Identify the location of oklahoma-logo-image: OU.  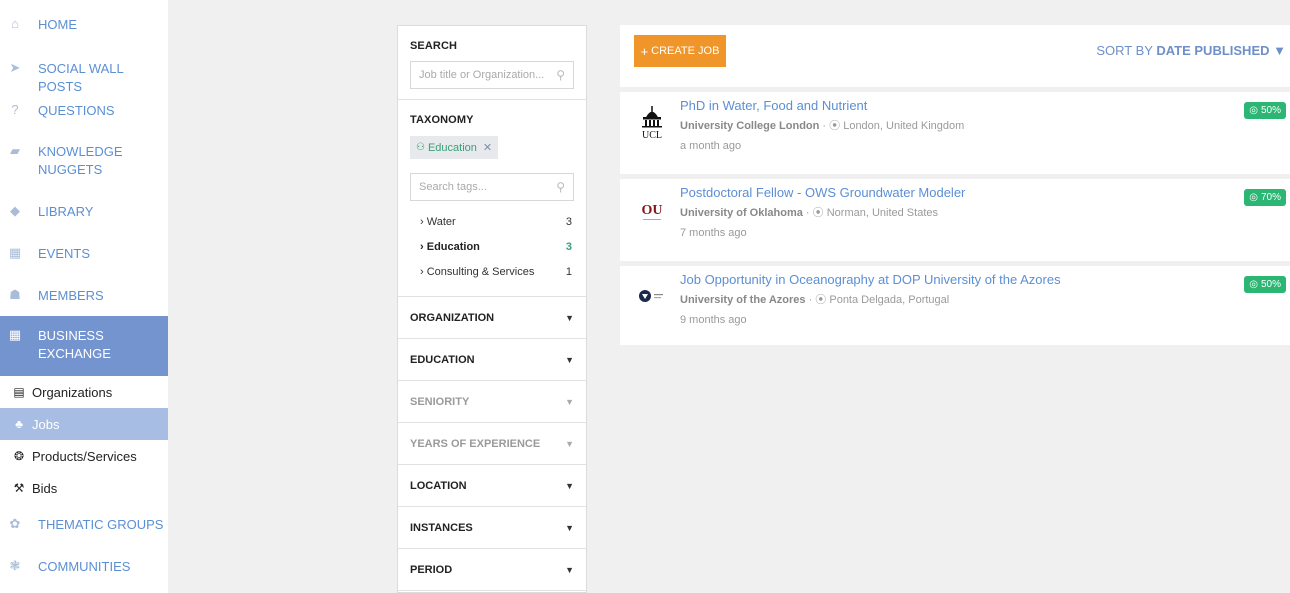
(652, 211).